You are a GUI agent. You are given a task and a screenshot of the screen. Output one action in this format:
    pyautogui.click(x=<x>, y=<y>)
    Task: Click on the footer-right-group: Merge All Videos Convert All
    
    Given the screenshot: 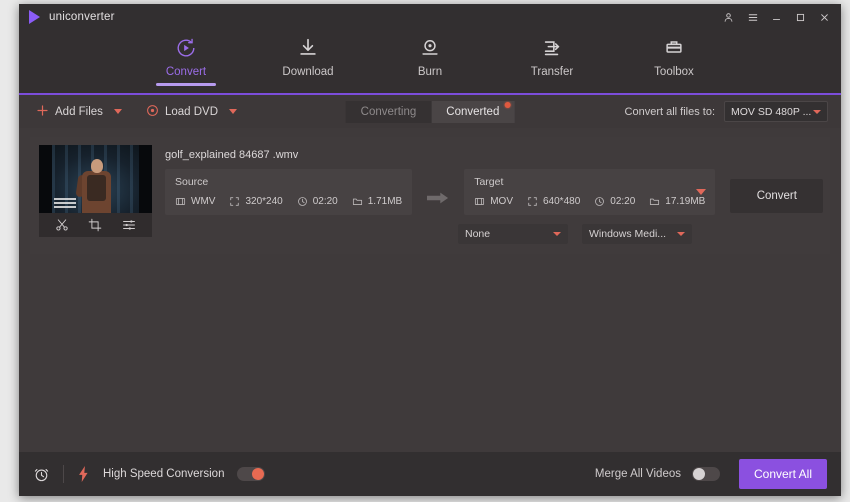 What is the action you would take?
    pyautogui.click(x=711, y=474)
    